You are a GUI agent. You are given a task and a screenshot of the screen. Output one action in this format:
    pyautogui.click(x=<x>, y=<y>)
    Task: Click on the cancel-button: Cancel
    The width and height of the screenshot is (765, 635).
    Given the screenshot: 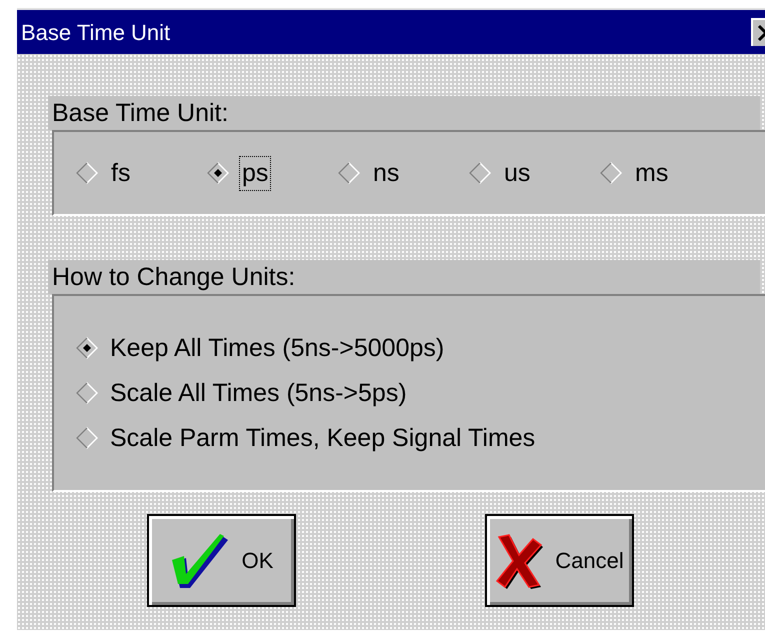 What is the action you would take?
    pyautogui.click(x=559, y=560)
    